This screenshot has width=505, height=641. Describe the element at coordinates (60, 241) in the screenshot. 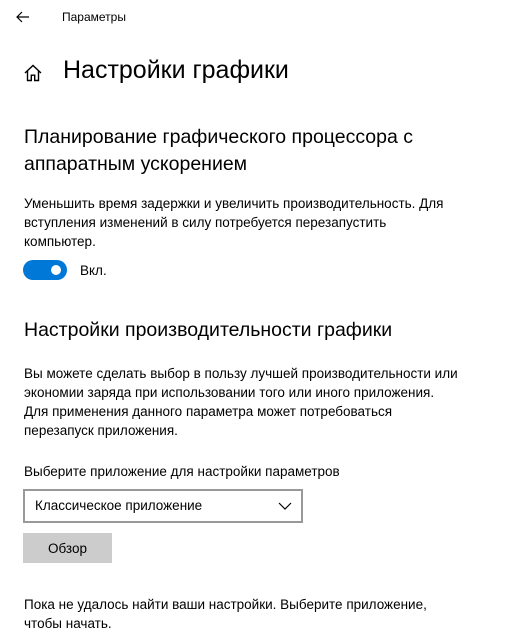

I see `gpu-scheduling-description-line-3: компьютер.` at that location.